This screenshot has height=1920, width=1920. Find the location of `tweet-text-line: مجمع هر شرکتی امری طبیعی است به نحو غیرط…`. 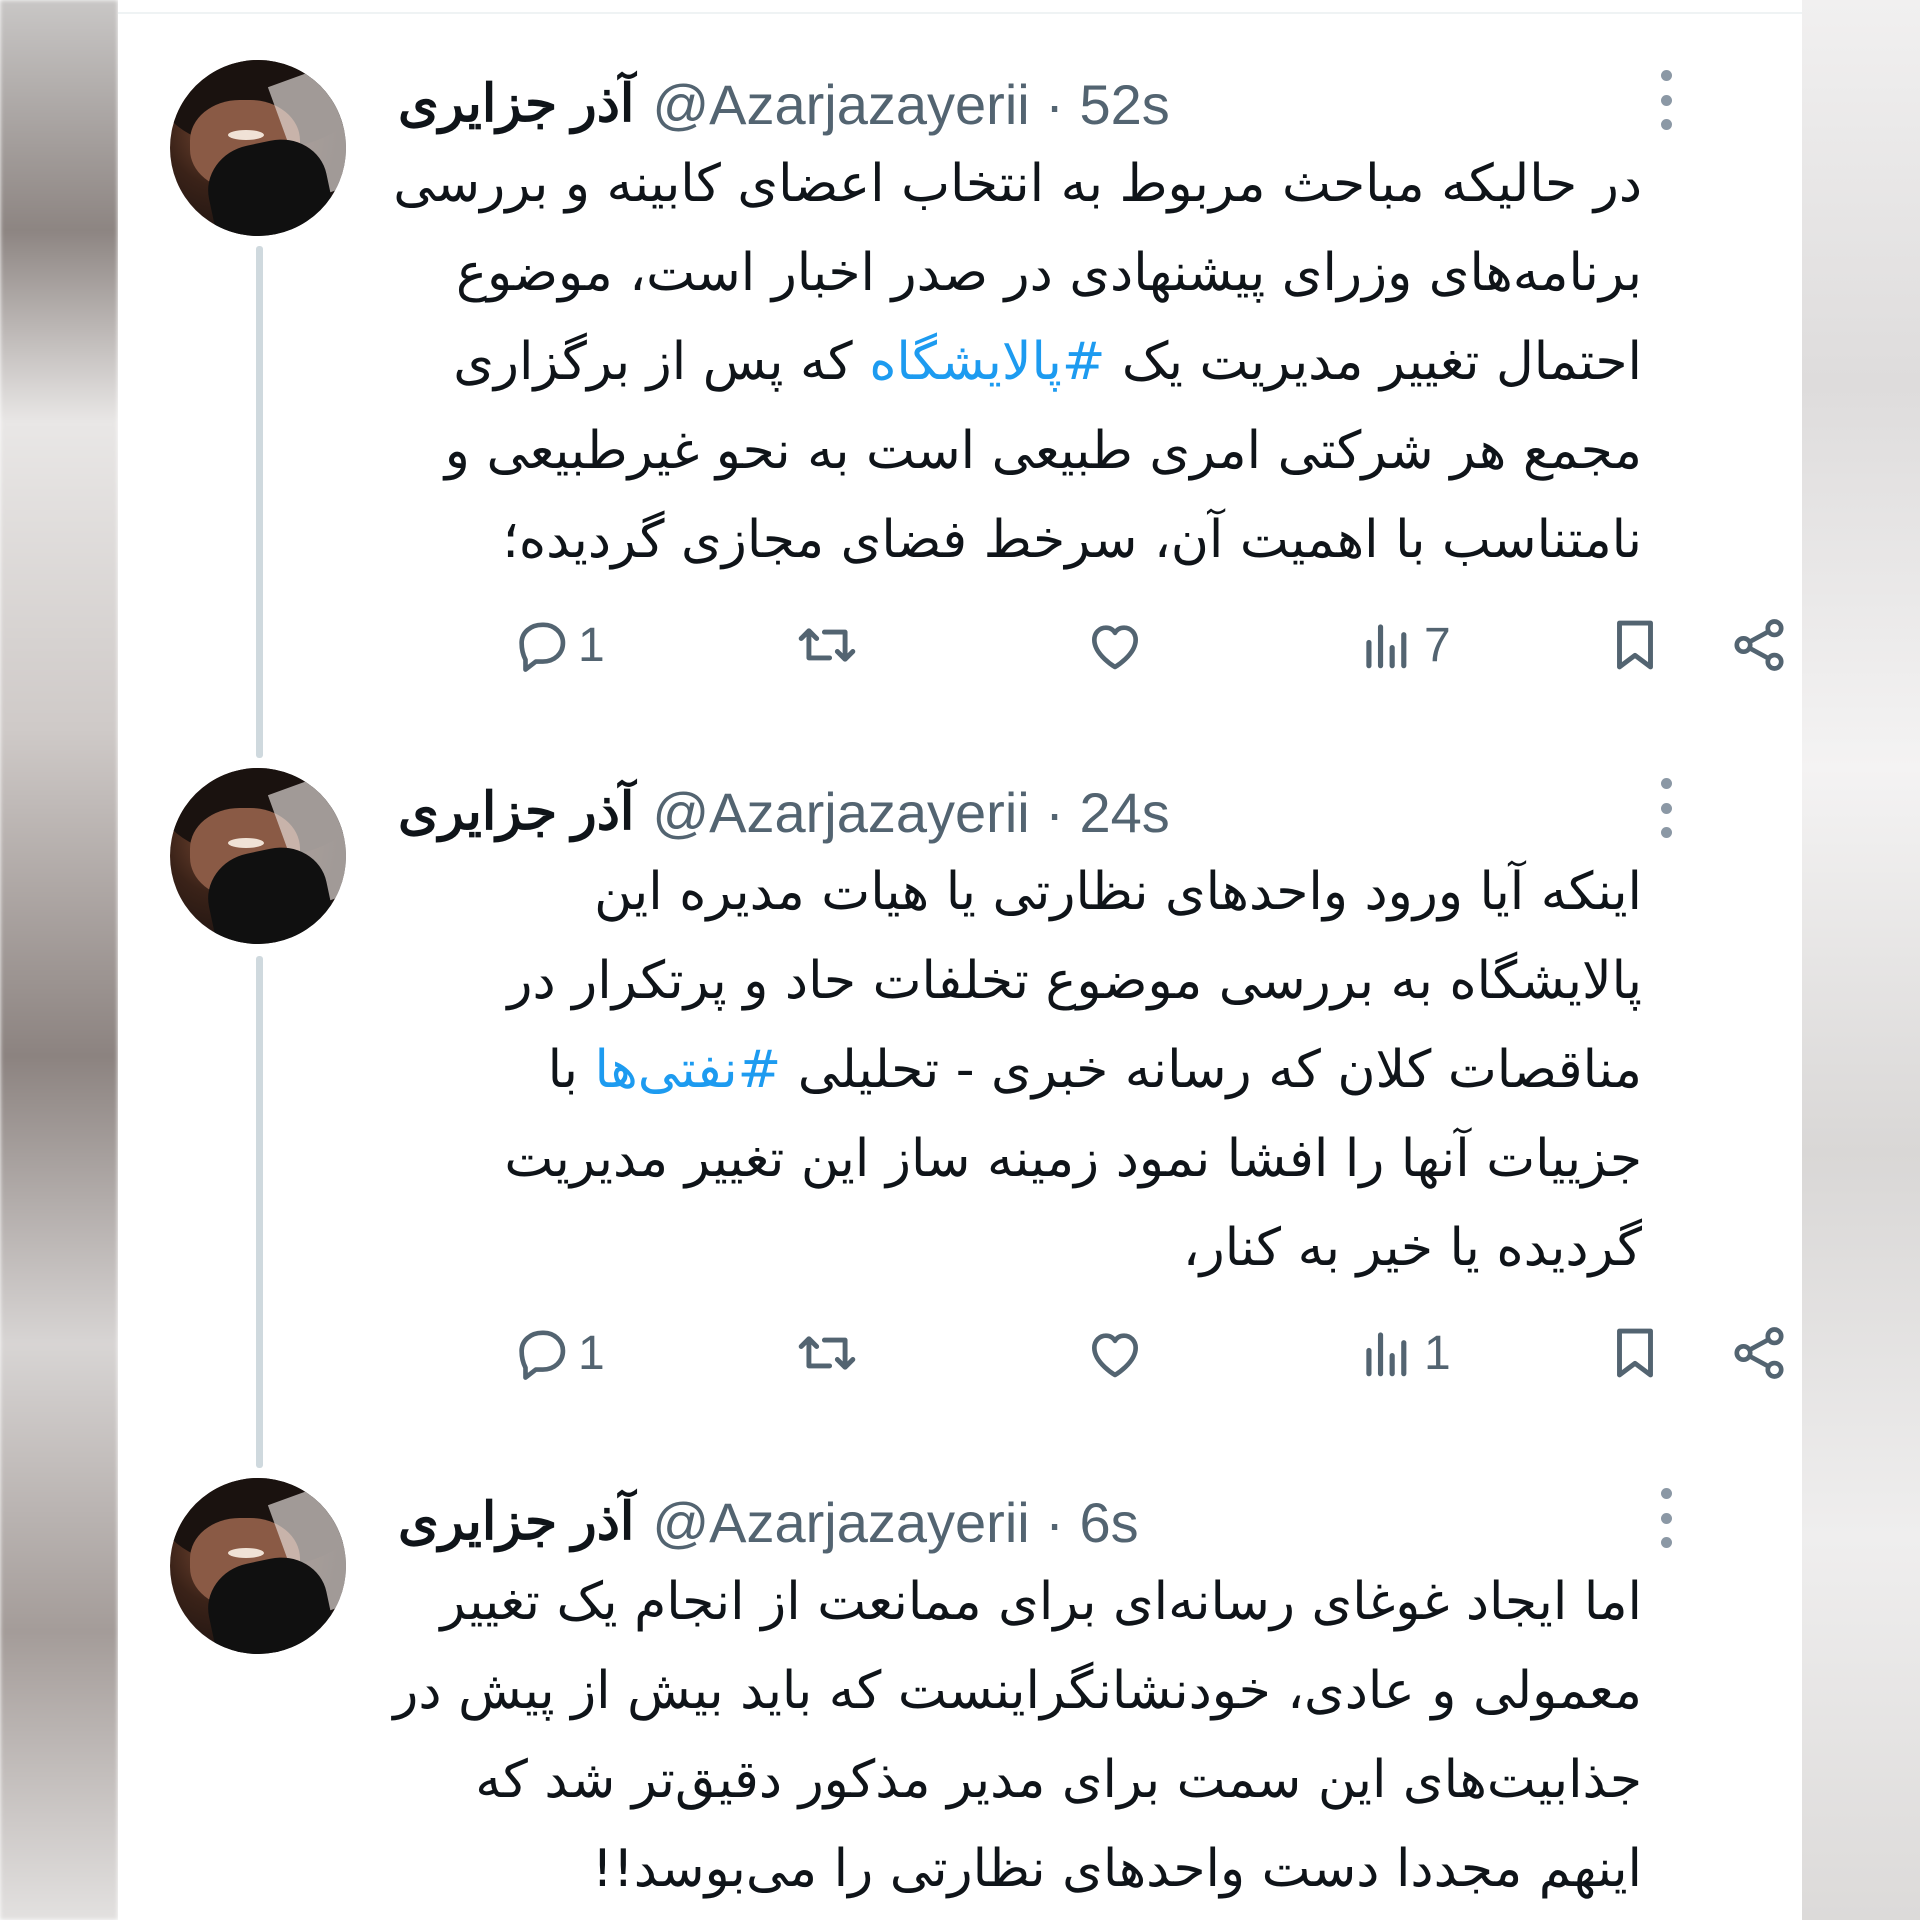

tweet-text-line: مجمع هر شرکتی امری طبیعی است به نحو غیرط… is located at coordinates (1043, 451).